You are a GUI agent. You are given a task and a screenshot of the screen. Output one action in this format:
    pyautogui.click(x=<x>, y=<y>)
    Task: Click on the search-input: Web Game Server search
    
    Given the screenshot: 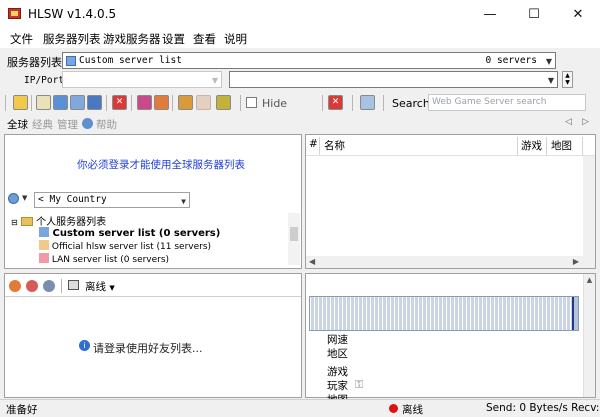 What is the action you would take?
    pyautogui.click(x=507, y=102)
    